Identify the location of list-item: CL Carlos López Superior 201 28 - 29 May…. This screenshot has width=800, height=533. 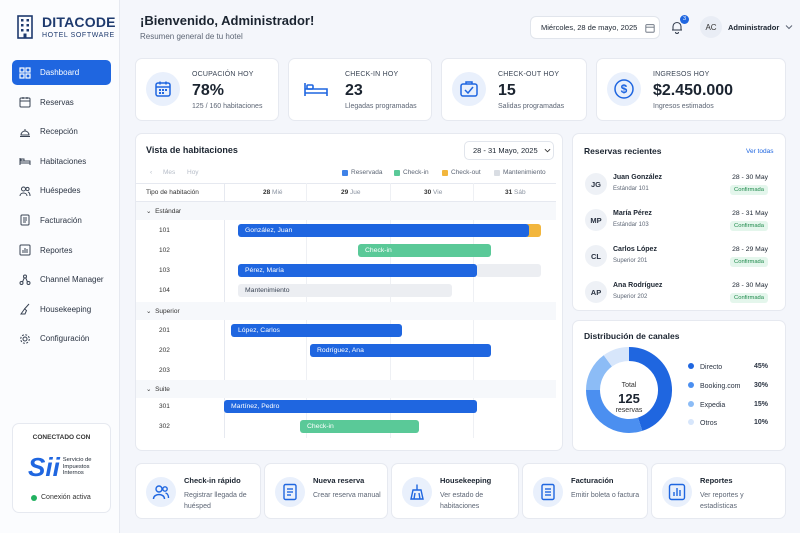
(677, 258).